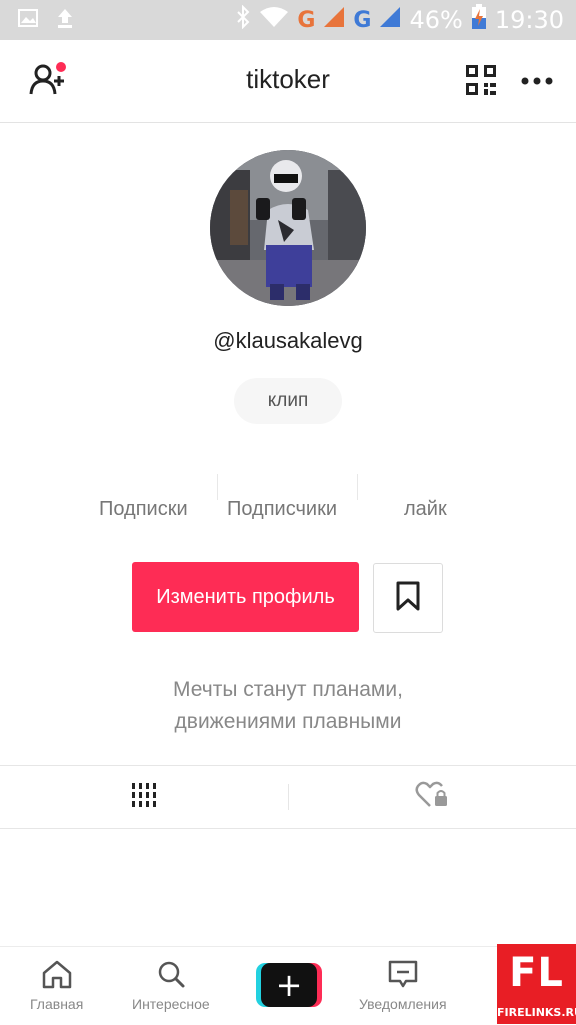 This screenshot has height=1025, width=576. Describe the element at coordinates (243, 19) in the screenshot. I see `bluetooth-icon` at that location.